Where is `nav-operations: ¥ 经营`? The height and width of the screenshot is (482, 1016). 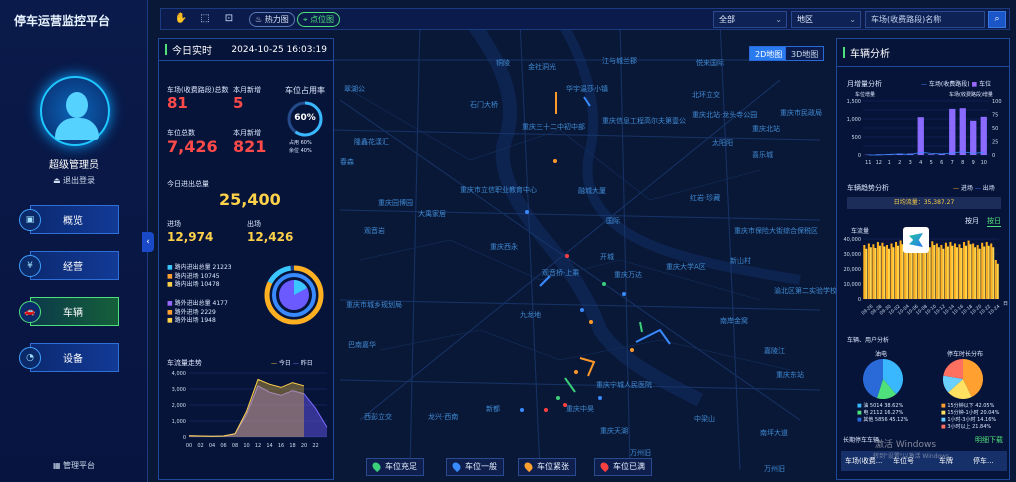 nav-operations: ¥ 经营 is located at coordinates (69, 265).